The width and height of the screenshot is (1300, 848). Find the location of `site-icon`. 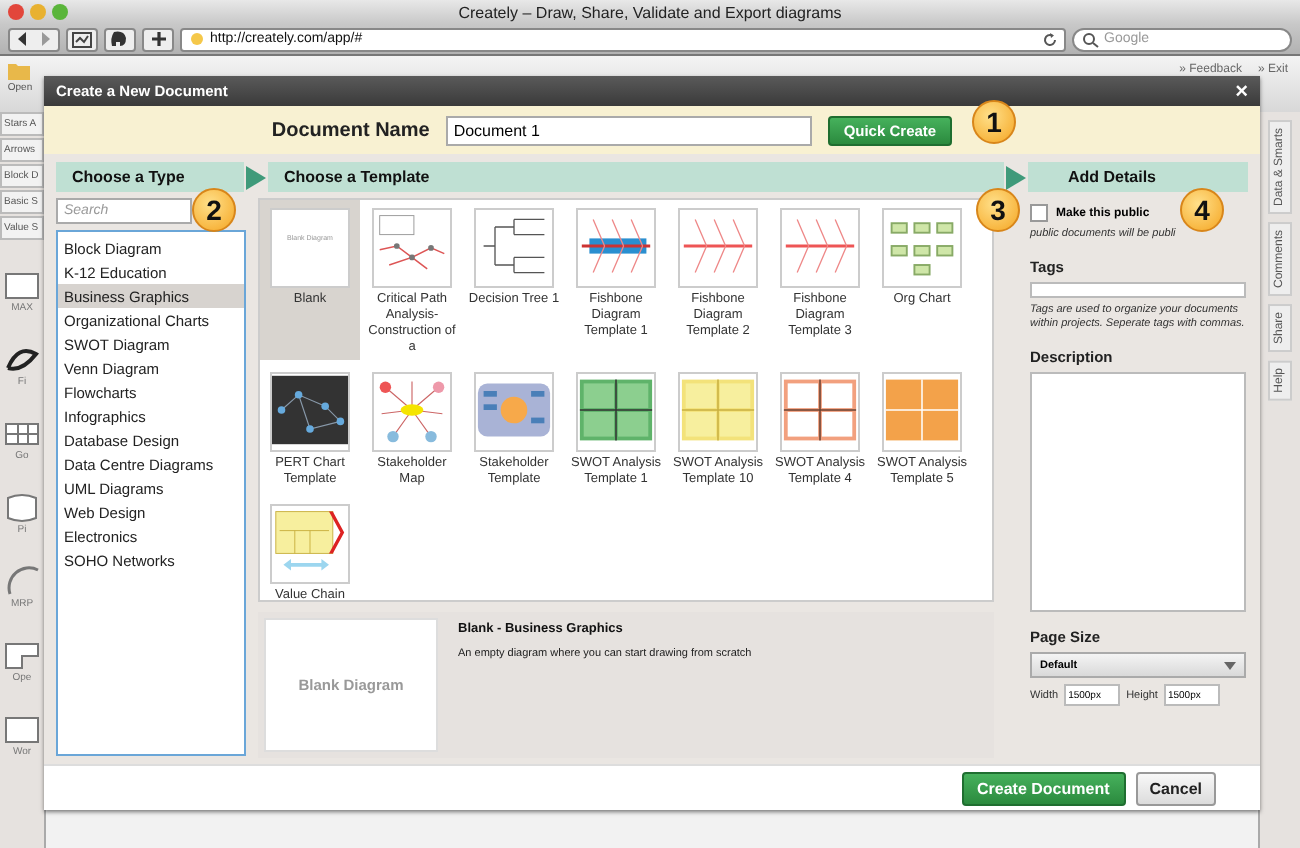

site-icon is located at coordinates (197, 39).